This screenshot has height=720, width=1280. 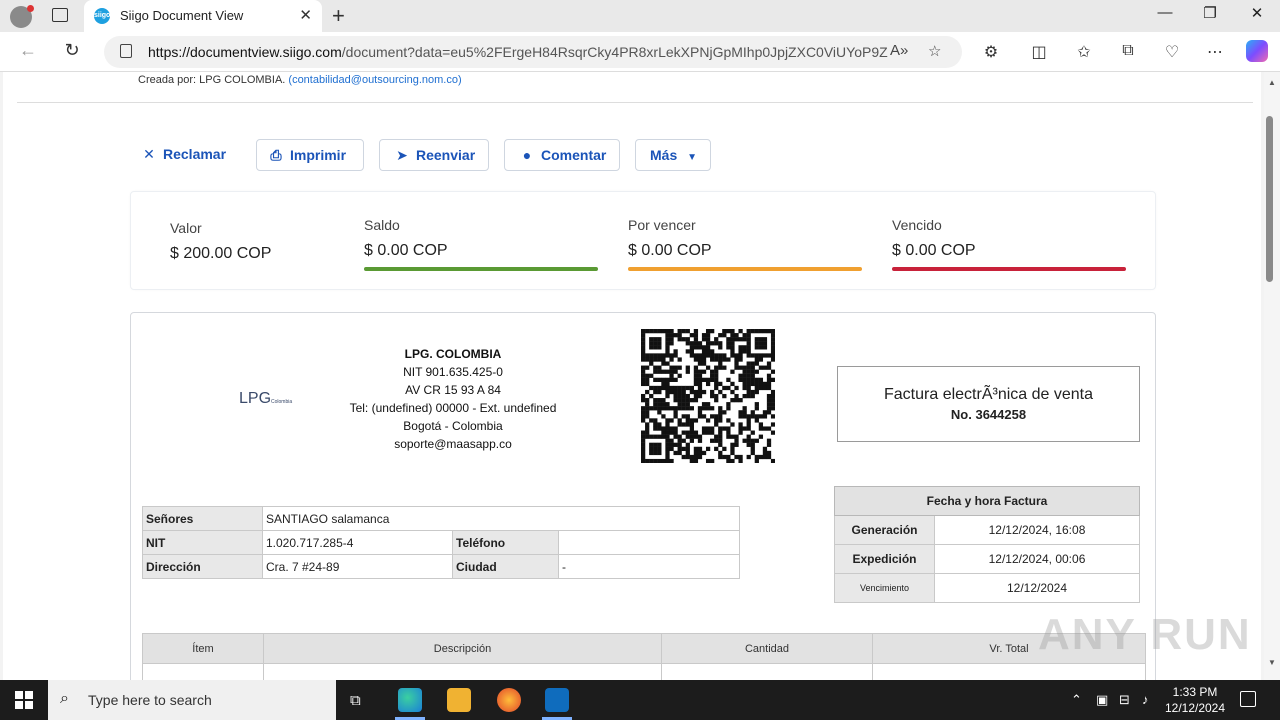 What do you see at coordinates (1210, 13) in the screenshot?
I see `maximize-icon: ❐` at bounding box center [1210, 13].